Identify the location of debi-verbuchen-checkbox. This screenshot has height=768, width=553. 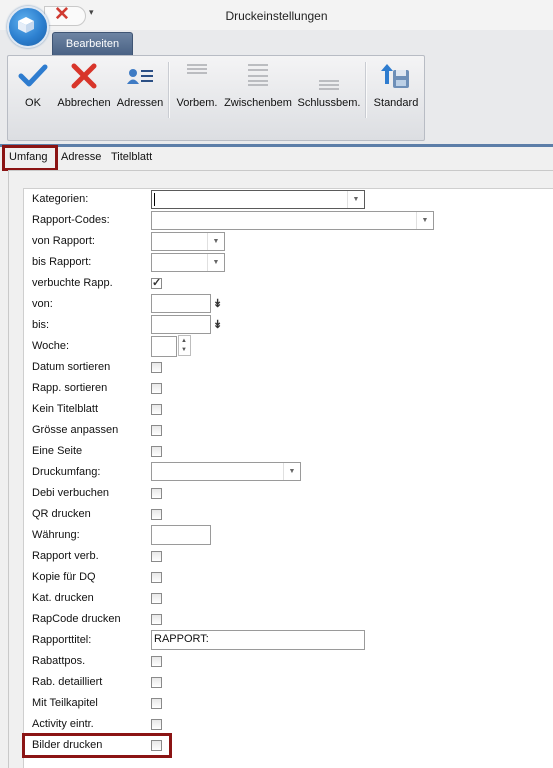
(156, 493).